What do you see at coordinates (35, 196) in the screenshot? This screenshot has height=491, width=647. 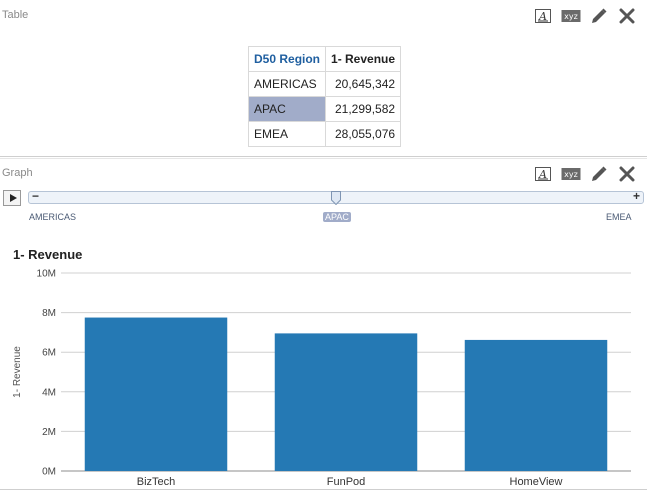 I see `slider-minus-button: −` at bounding box center [35, 196].